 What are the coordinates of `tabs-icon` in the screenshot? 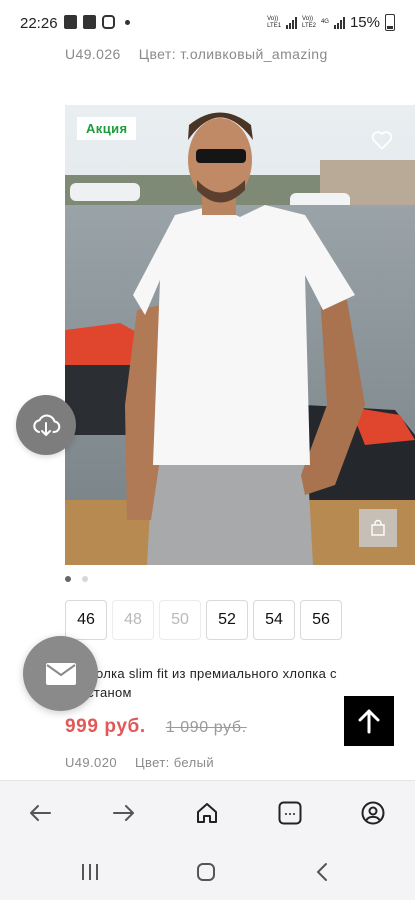 It's located at (290, 813).